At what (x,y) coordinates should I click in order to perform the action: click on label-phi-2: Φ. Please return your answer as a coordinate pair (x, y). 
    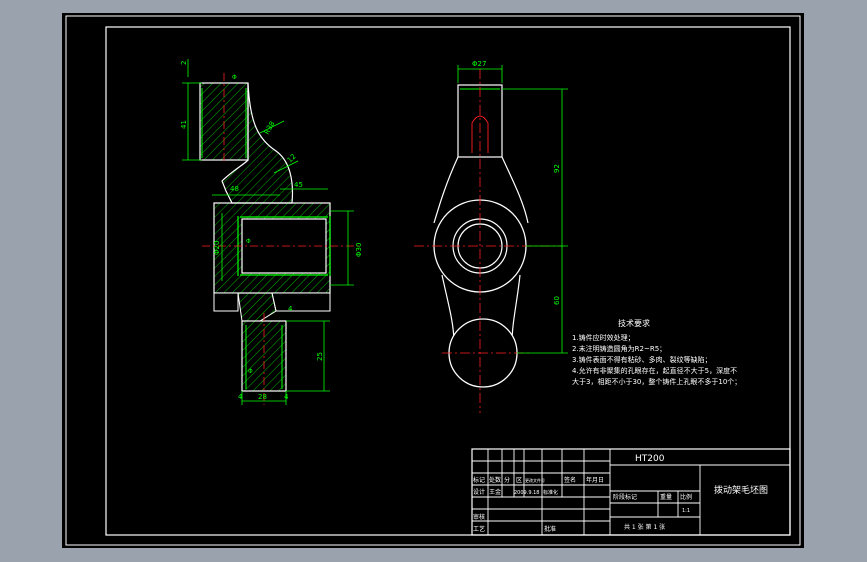
    Looking at the image, I should click on (248, 241).